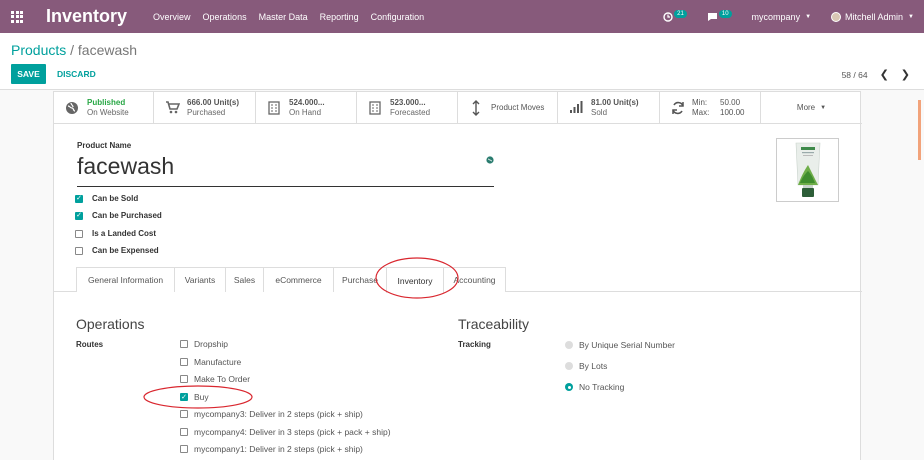  What do you see at coordinates (627, 345) in the screenshot?
I see `tracking-option-label: By Unique Serial Number` at bounding box center [627, 345].